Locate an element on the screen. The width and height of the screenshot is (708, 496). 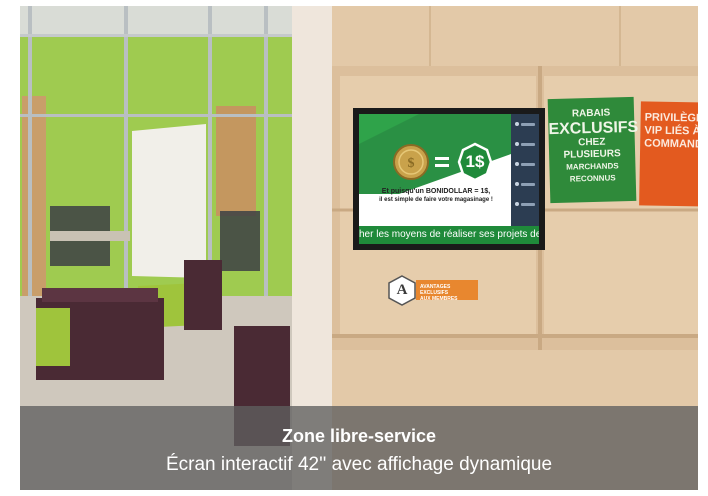
sign-green-line3: CHEZ PLUSIEURS is located at coordinates (592, 148).